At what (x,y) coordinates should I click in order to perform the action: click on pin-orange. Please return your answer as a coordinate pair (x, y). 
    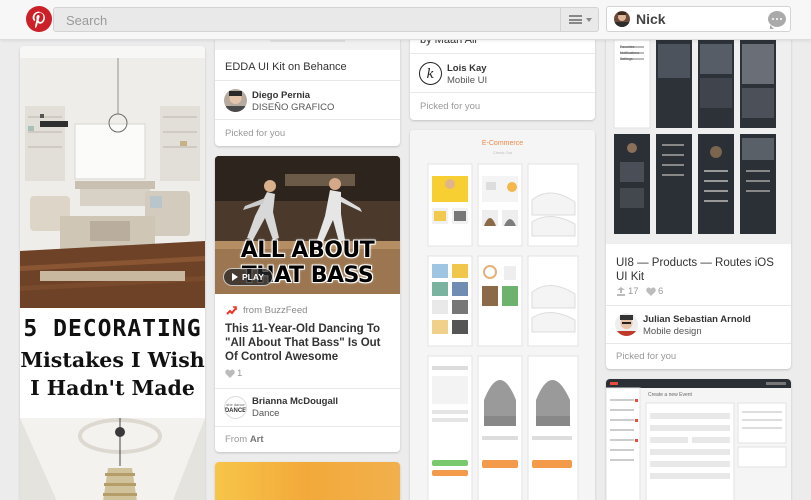
    Looking at the image, I should click on (307, 481).